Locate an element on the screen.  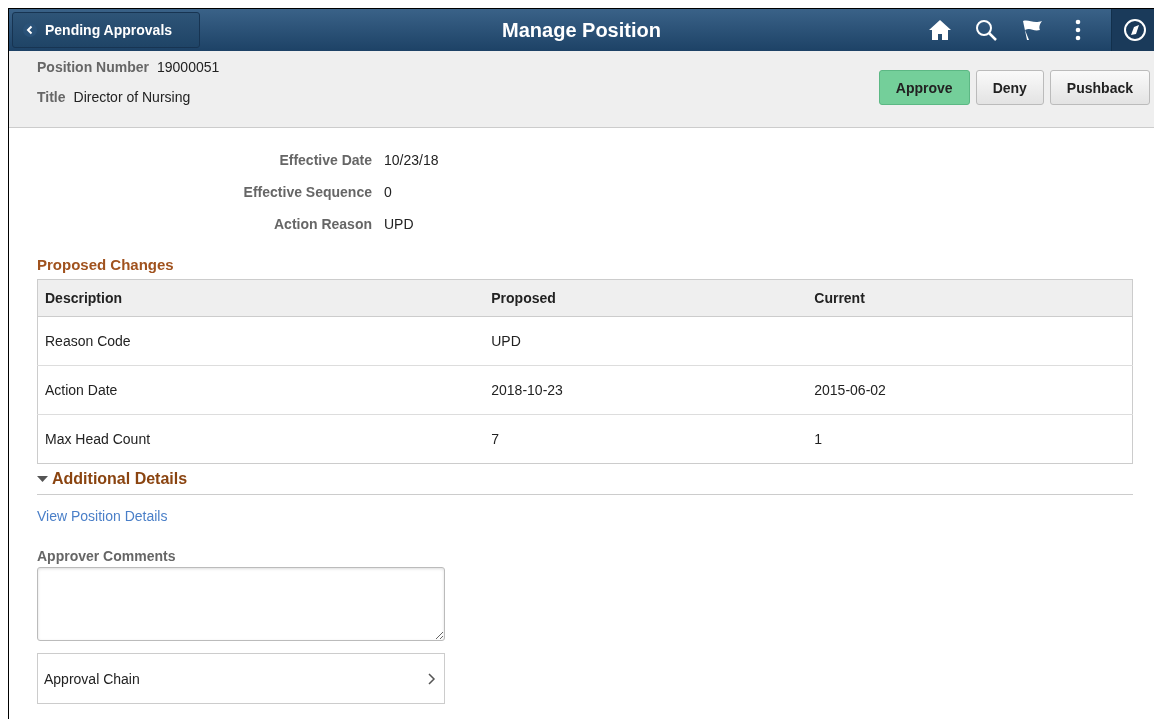
table-cell: Max Head Count is located at coordinates (261, 439).